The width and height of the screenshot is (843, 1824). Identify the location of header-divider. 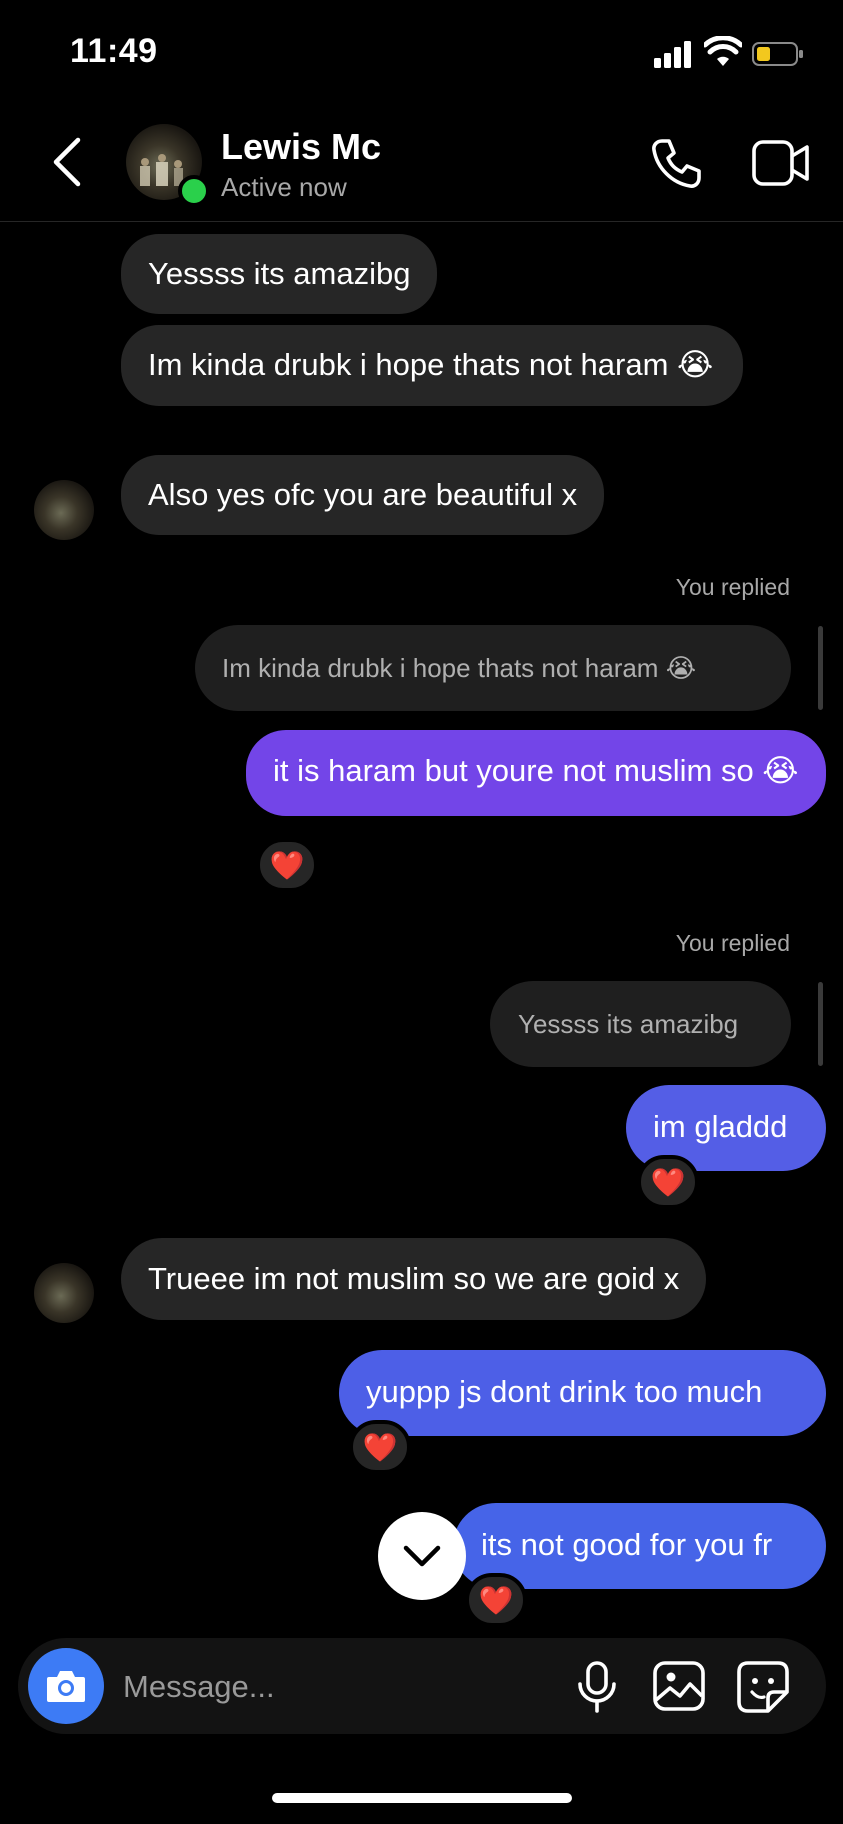
(421, 221).